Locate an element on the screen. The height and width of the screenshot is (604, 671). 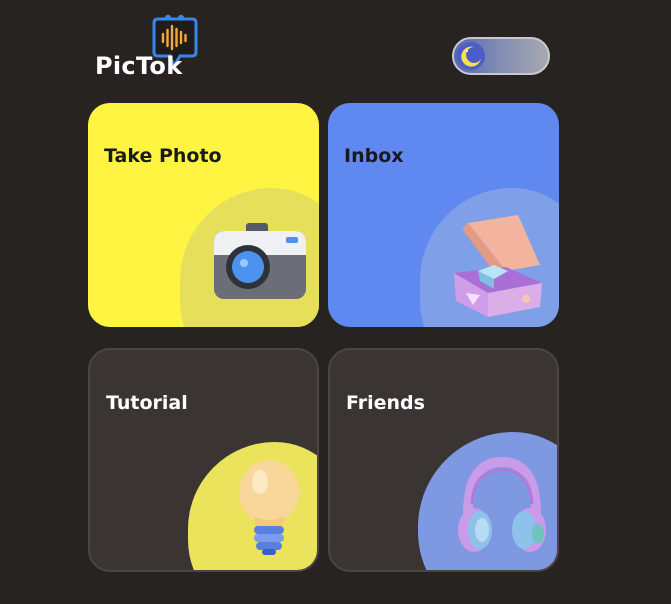
moon-icon is located at coordinates (471, 56).